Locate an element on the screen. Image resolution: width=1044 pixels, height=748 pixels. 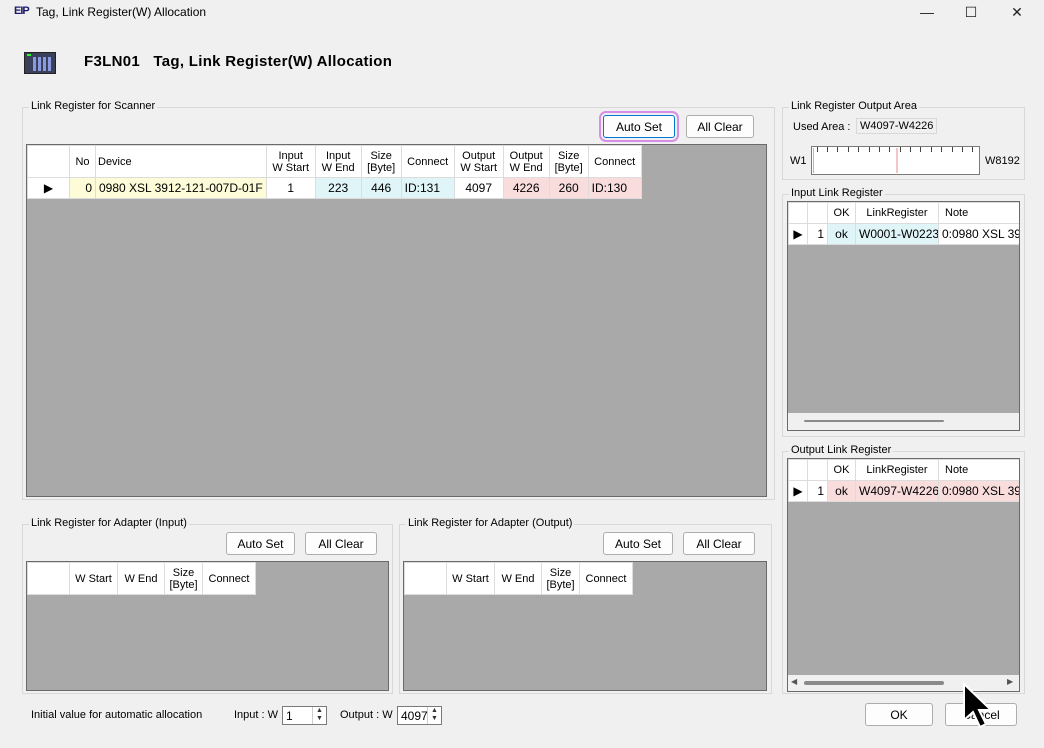
cell-input-w-start: 1 is located at coordinates (290, 188).